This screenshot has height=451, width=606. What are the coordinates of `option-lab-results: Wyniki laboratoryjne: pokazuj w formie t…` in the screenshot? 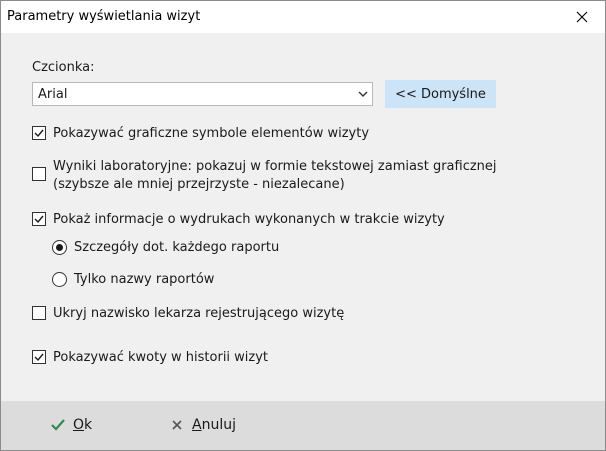 It's located at (264, 176).